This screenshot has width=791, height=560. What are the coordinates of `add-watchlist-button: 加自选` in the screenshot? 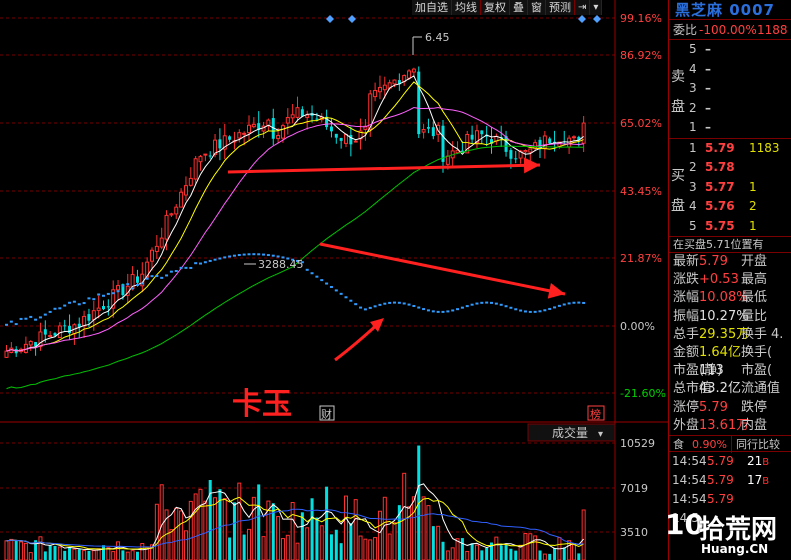 It's located at (432, 7).